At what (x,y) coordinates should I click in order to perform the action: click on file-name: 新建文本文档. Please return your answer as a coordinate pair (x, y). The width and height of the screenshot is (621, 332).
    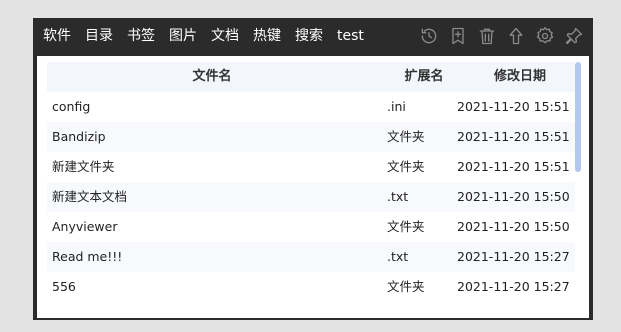
    Looking at the image, I should click on (90, 196).